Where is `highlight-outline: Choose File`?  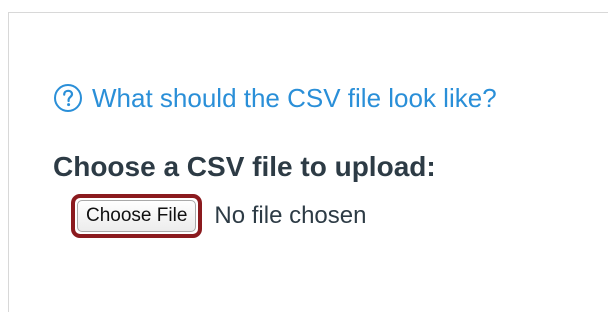 highlight-outline: Choose File is located at coordinates (137, 216).